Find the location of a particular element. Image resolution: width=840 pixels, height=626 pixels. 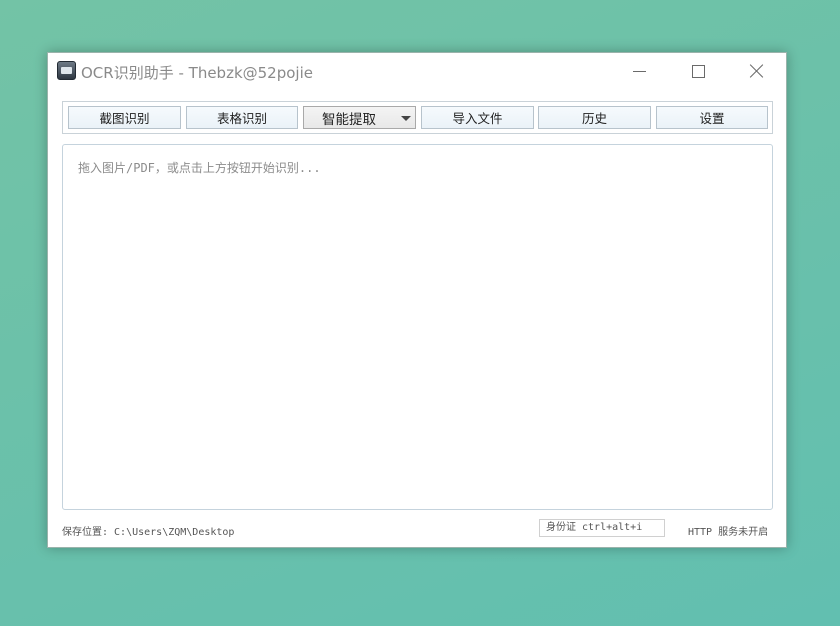

close-icon is located at coordinates (757, 71).